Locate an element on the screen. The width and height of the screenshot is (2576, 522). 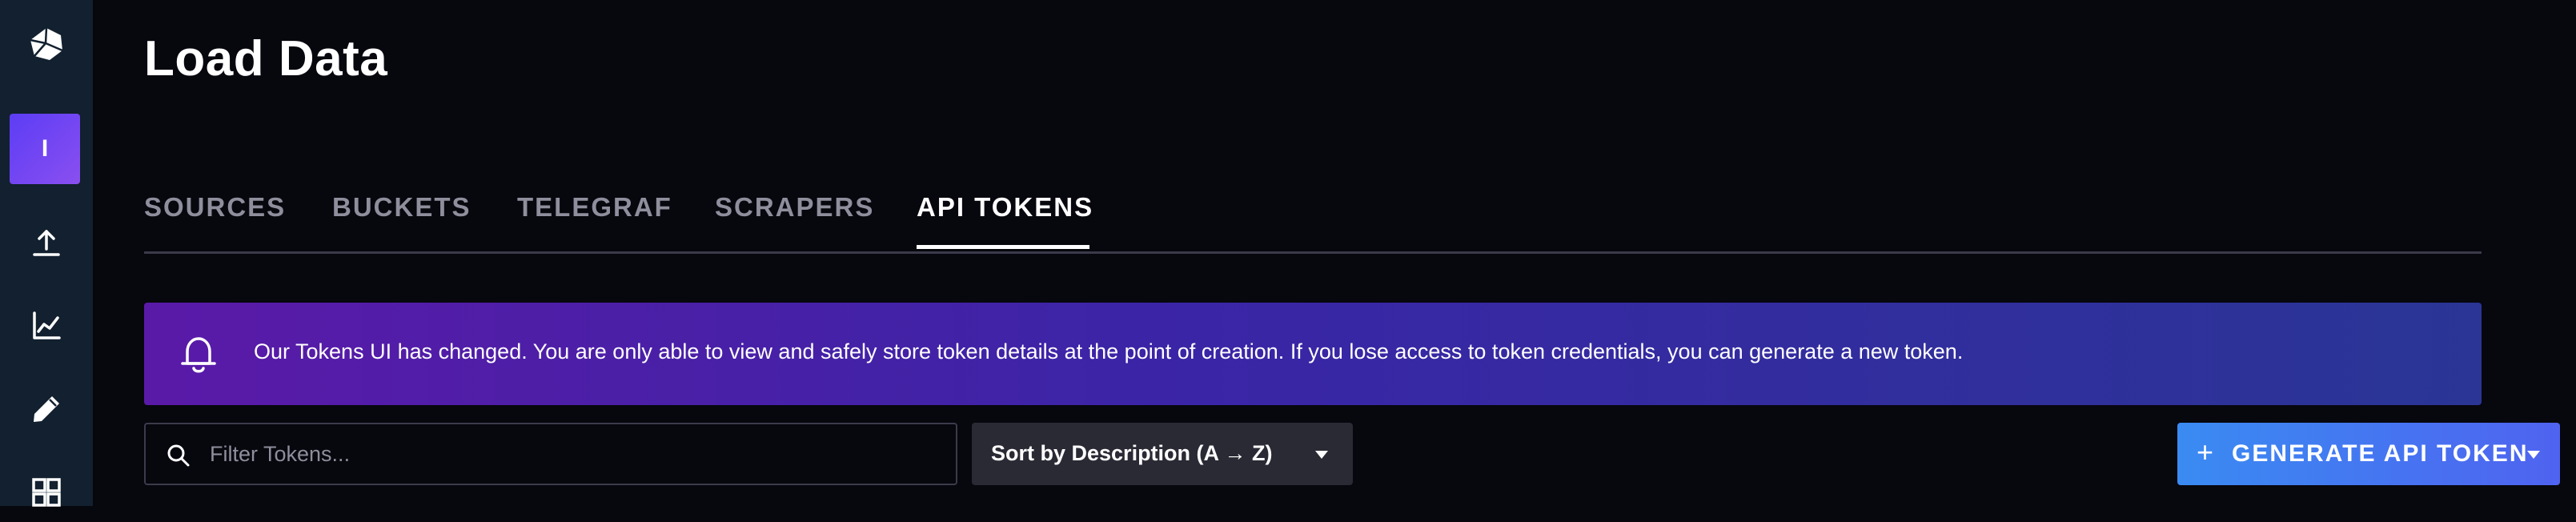
filter-tokens-input is located at coordinates (570, 454).